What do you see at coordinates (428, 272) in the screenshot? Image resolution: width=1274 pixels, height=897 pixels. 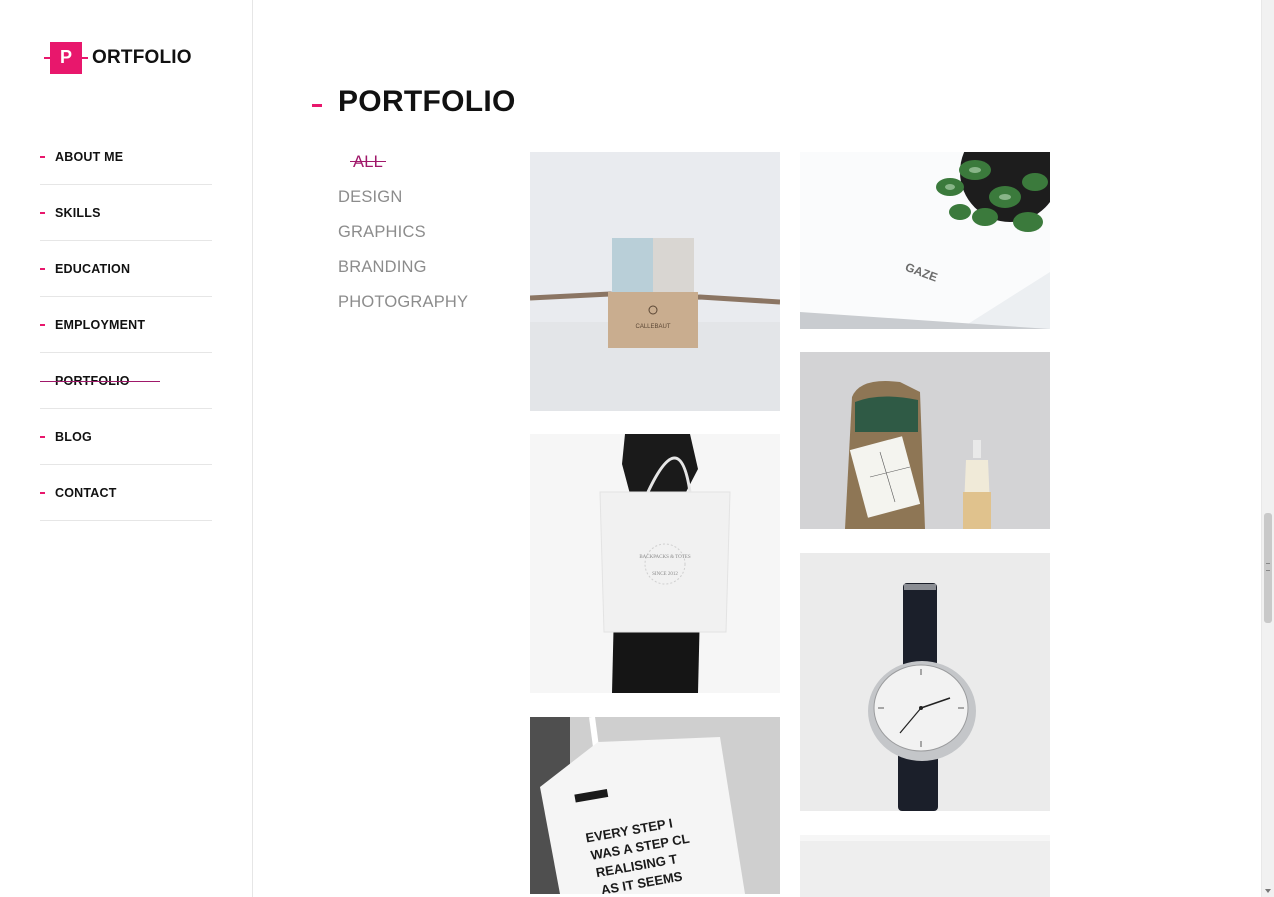 I see `filter-branding: BRANDING` at bounding box center [428, 272].